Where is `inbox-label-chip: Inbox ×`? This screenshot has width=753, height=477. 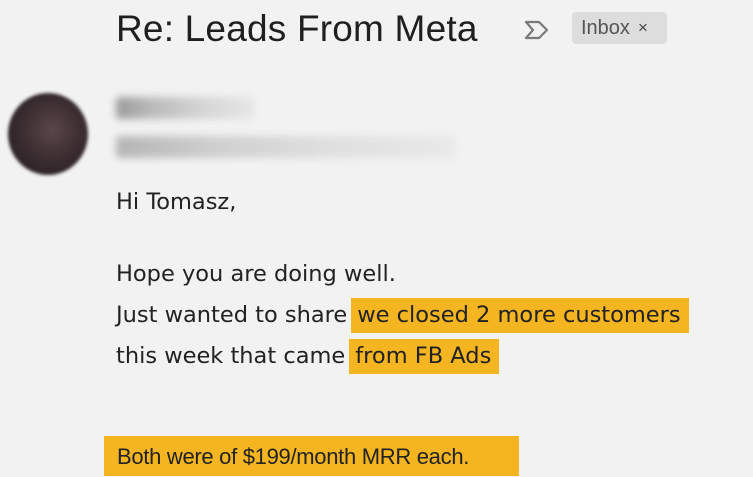 inbox-label-chip: Inbox × is located at coordinates (619, 28).